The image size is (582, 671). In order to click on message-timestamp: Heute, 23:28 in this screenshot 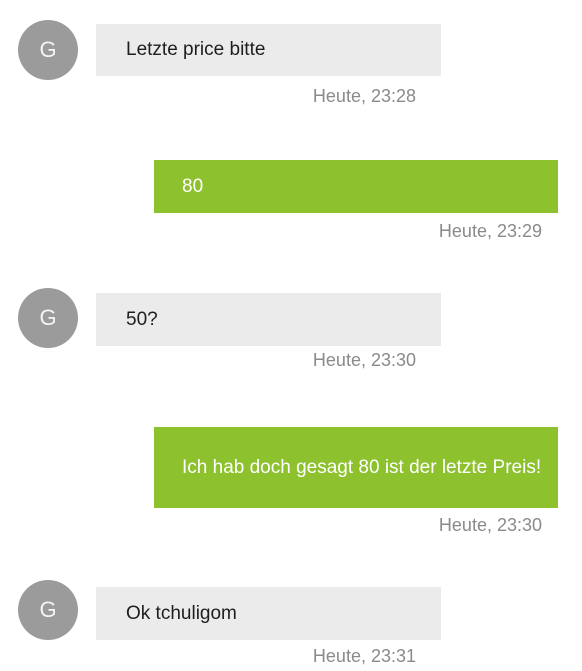, I will do `click(364, 96)`.